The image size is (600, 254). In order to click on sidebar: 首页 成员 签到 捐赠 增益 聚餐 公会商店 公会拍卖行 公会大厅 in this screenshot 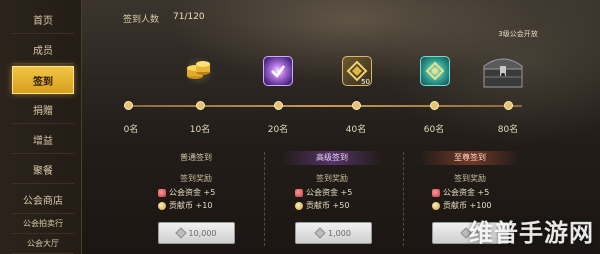, I will do `click(41, 127)`.